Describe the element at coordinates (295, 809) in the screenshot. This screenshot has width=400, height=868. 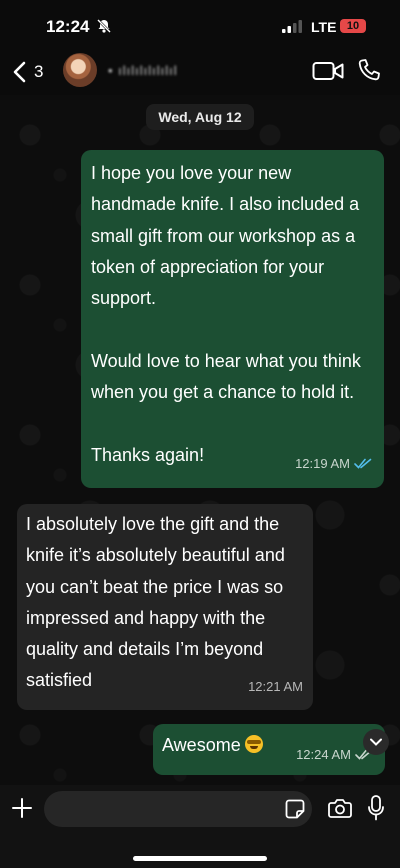
I see `sticker-icon` at that location.